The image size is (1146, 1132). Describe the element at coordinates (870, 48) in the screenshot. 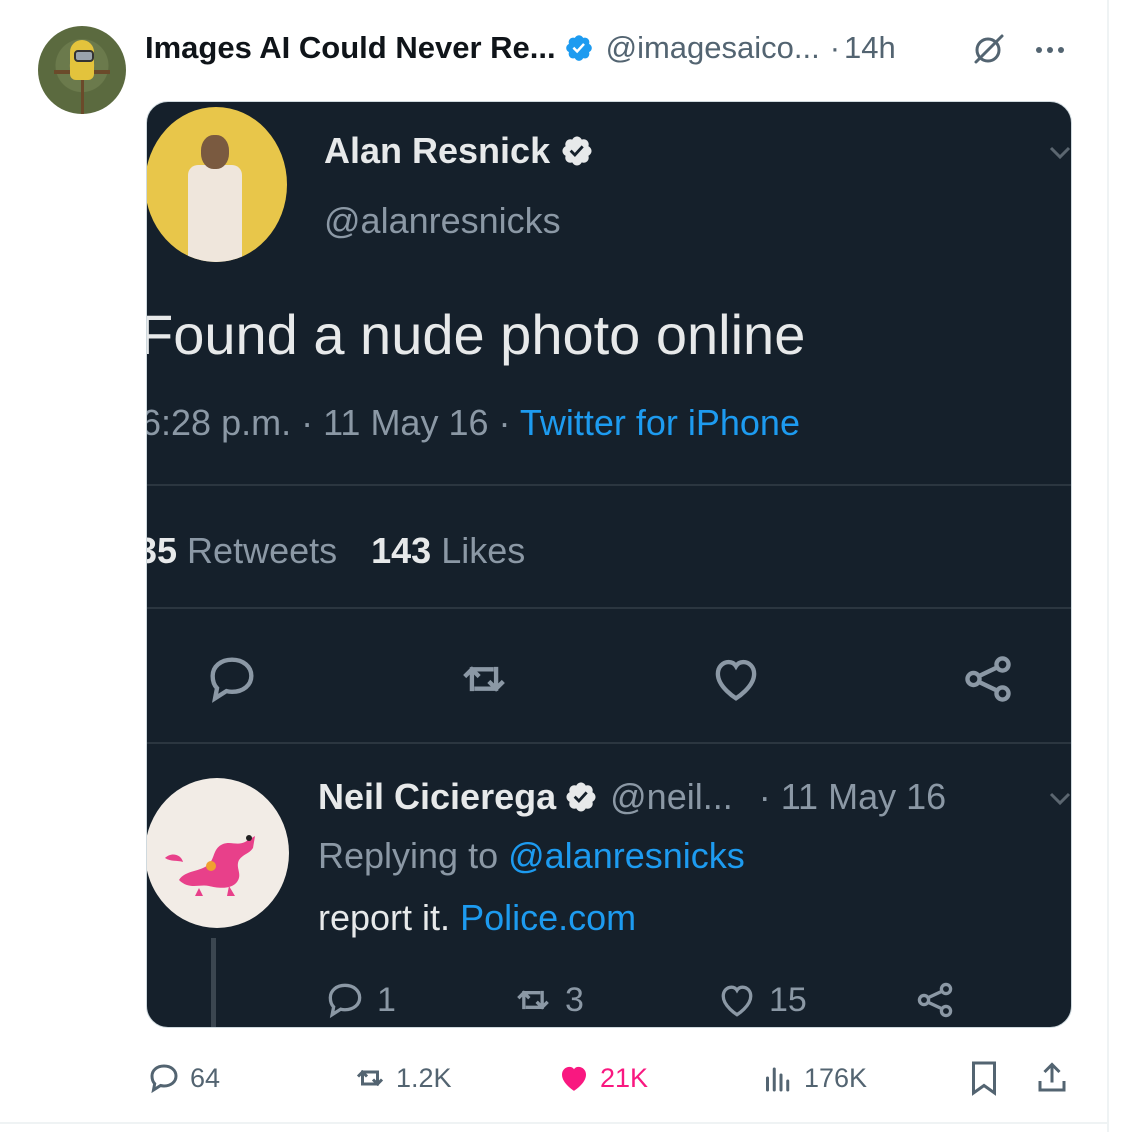

I see `post-time: 14h` at that location.